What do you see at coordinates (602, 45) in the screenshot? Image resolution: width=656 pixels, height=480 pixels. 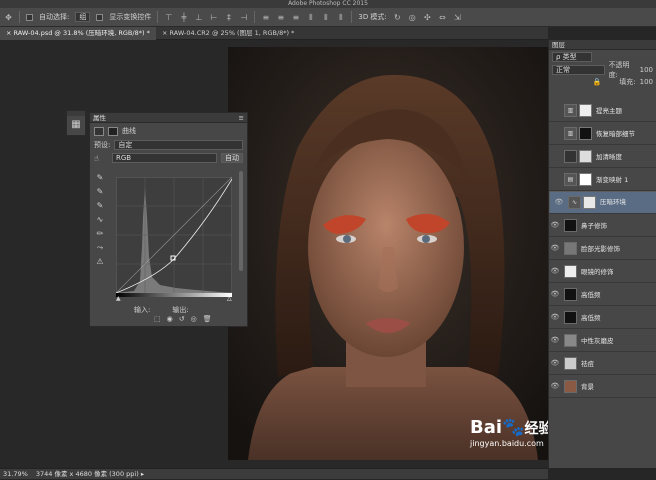 I see `layers-panel-header: 图层` at bounding box center [602, 45].